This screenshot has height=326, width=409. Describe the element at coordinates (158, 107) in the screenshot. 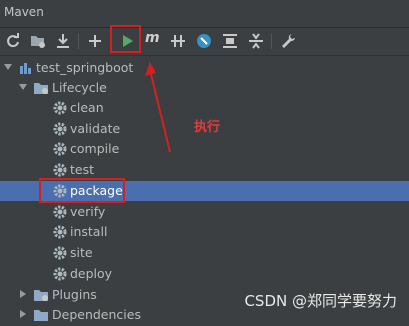

I see `annotation-arrow-icon` at that location.